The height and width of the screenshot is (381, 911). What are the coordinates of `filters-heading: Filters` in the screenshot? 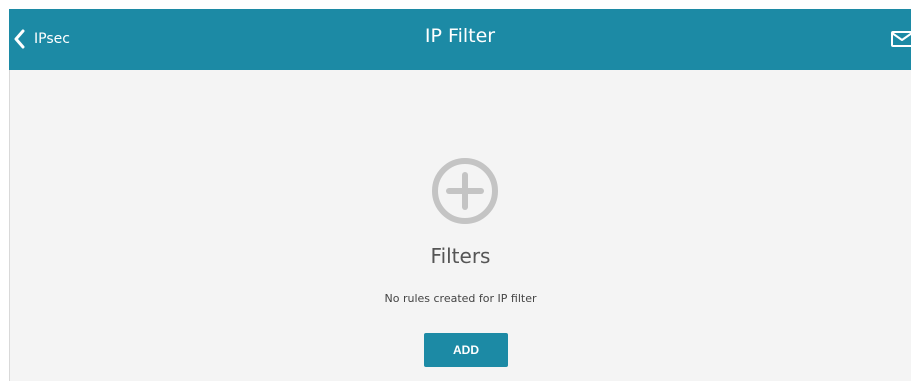 It's located at (460, 256).